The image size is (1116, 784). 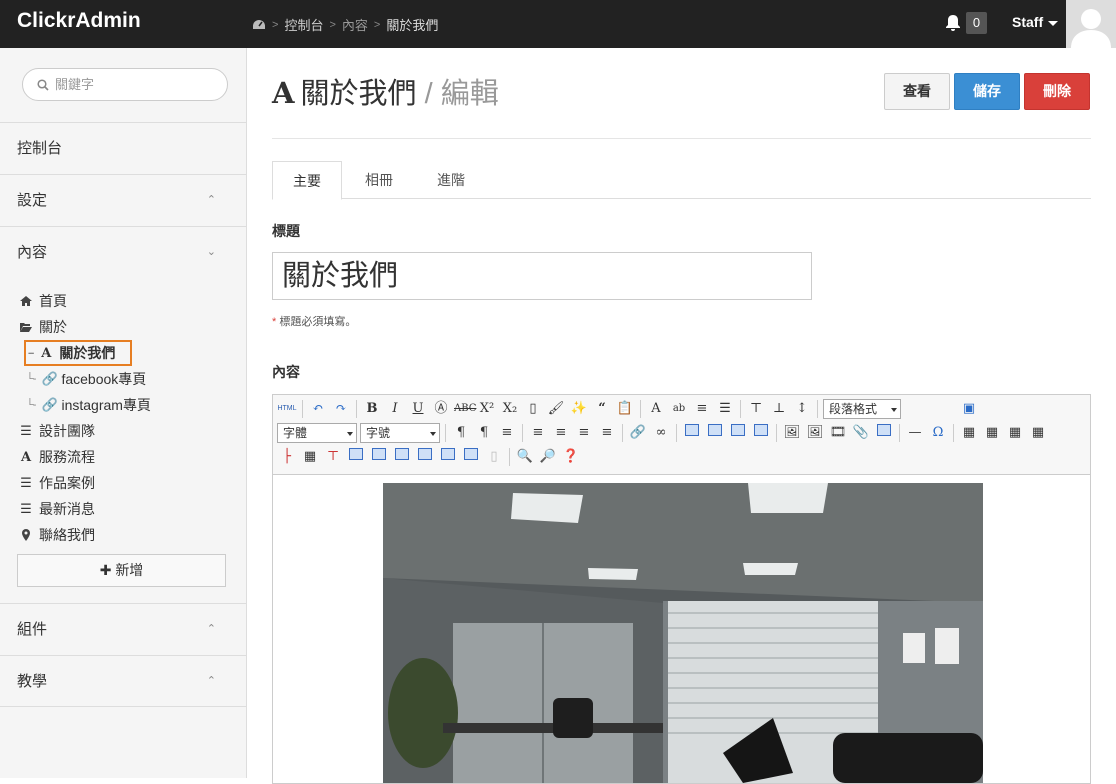 What do you see at coordinates (602, 409) in the screenshot?
I see `quote-icon: “` at bounding box center [602, 409].